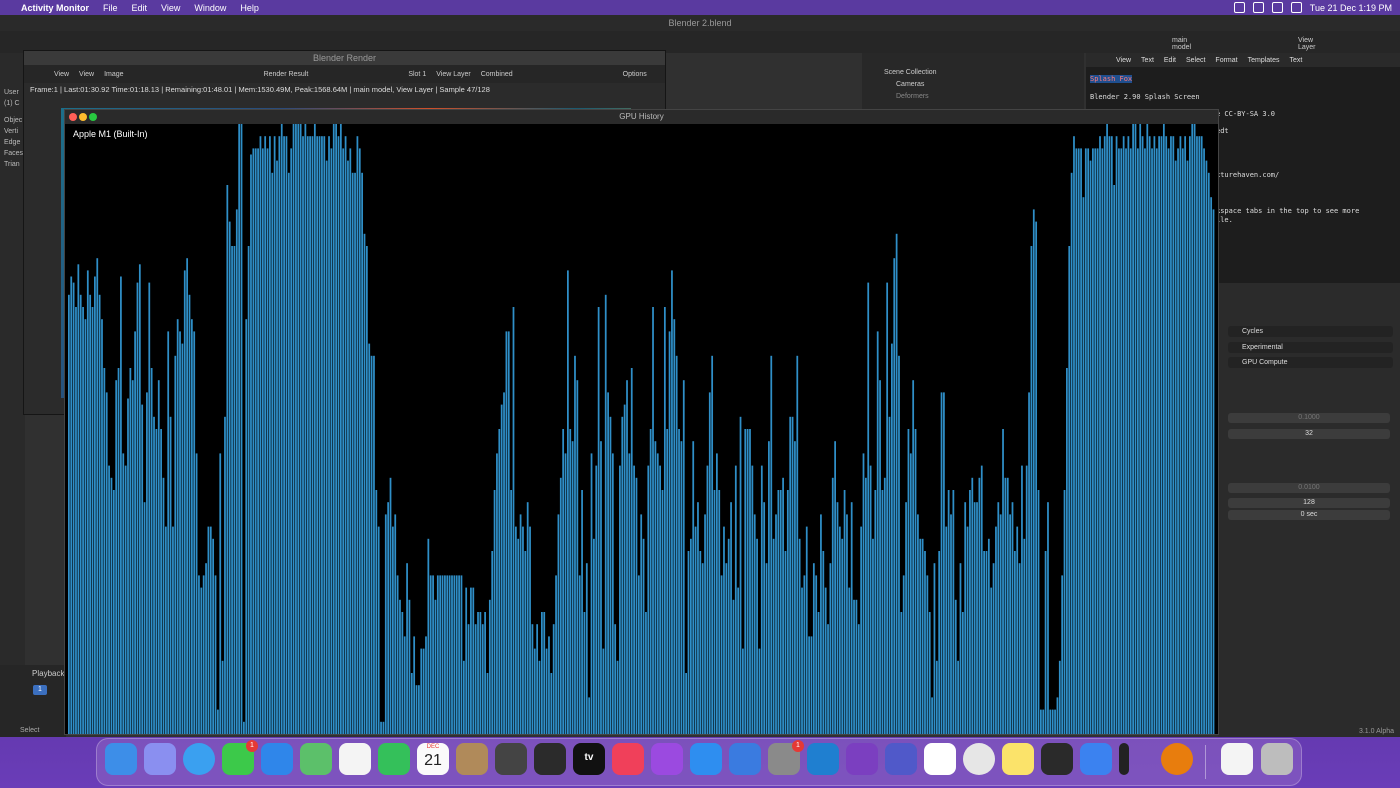  What do you see at coordinates (1096, 759) in the screenshot?
I see `vpn-icon` at bounding box center [1096, 759].